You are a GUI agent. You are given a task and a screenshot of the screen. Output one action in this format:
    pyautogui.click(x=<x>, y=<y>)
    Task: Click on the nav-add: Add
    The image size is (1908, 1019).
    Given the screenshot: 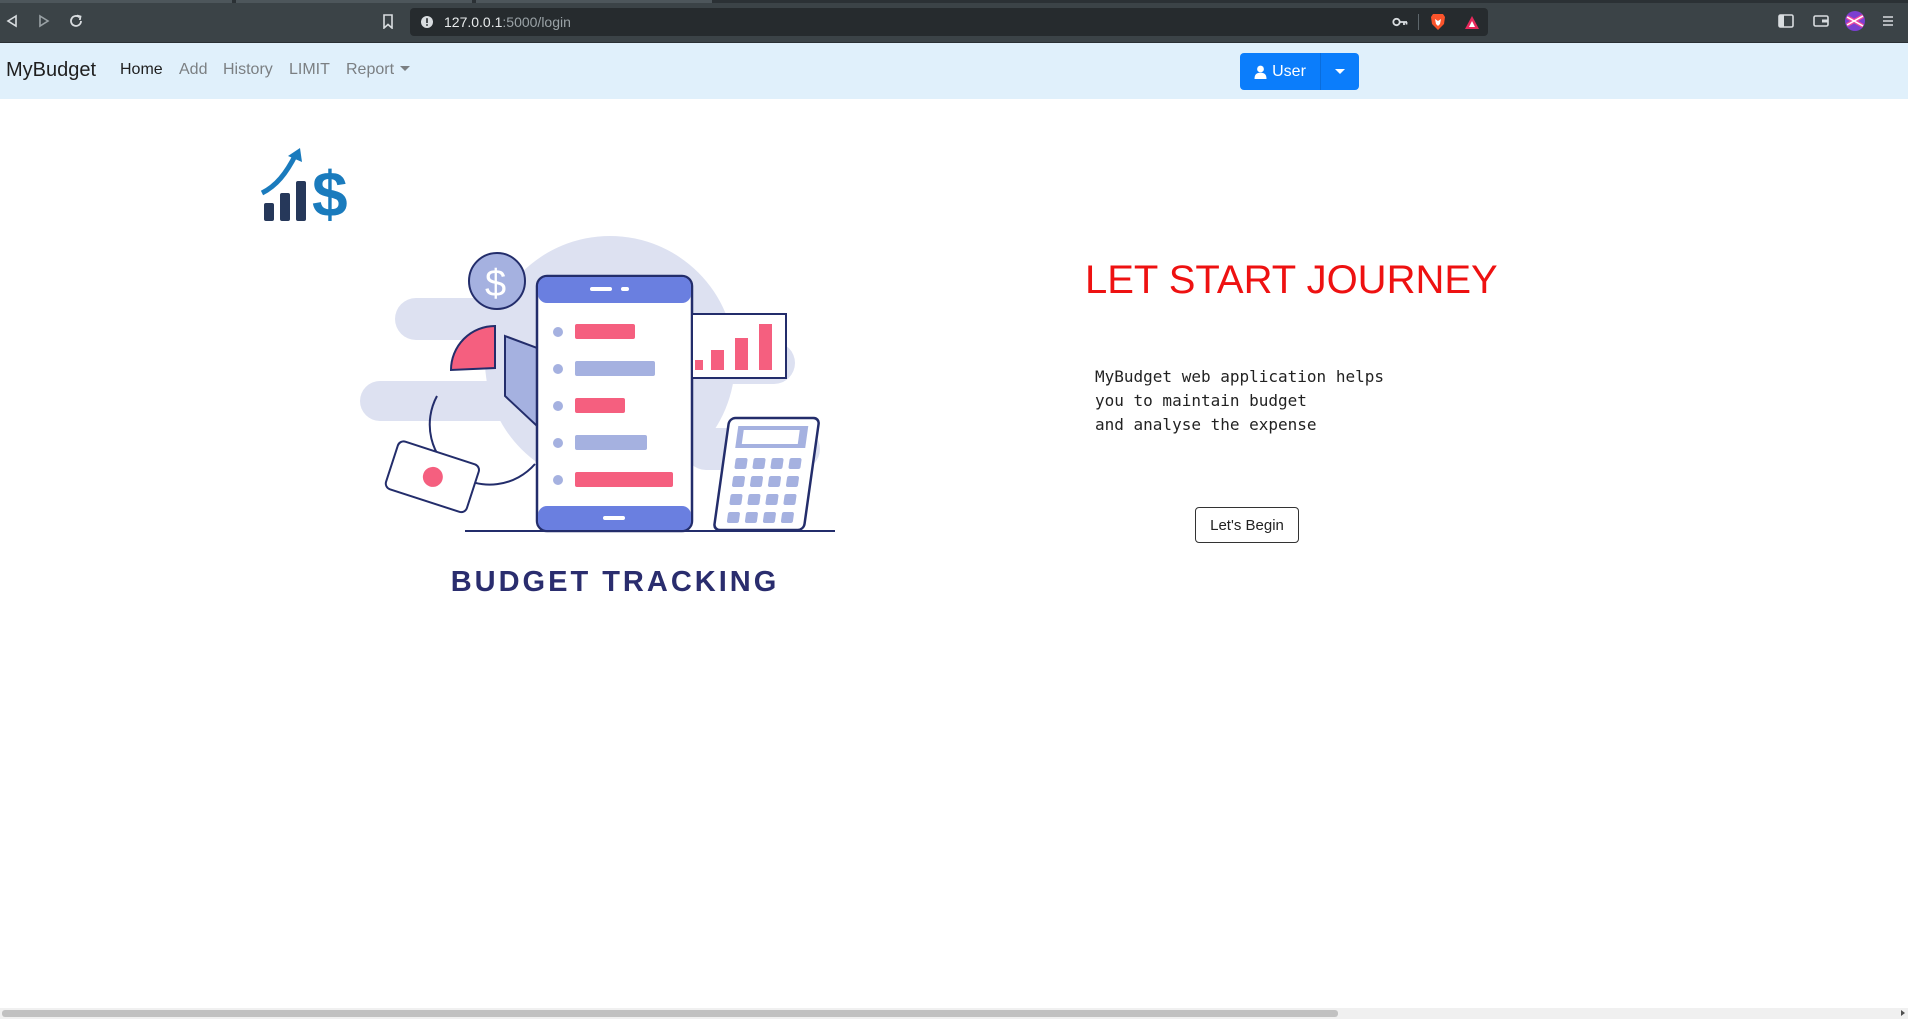 What is the action you would take?
    pyautogui.click(x=193, y=70)
    